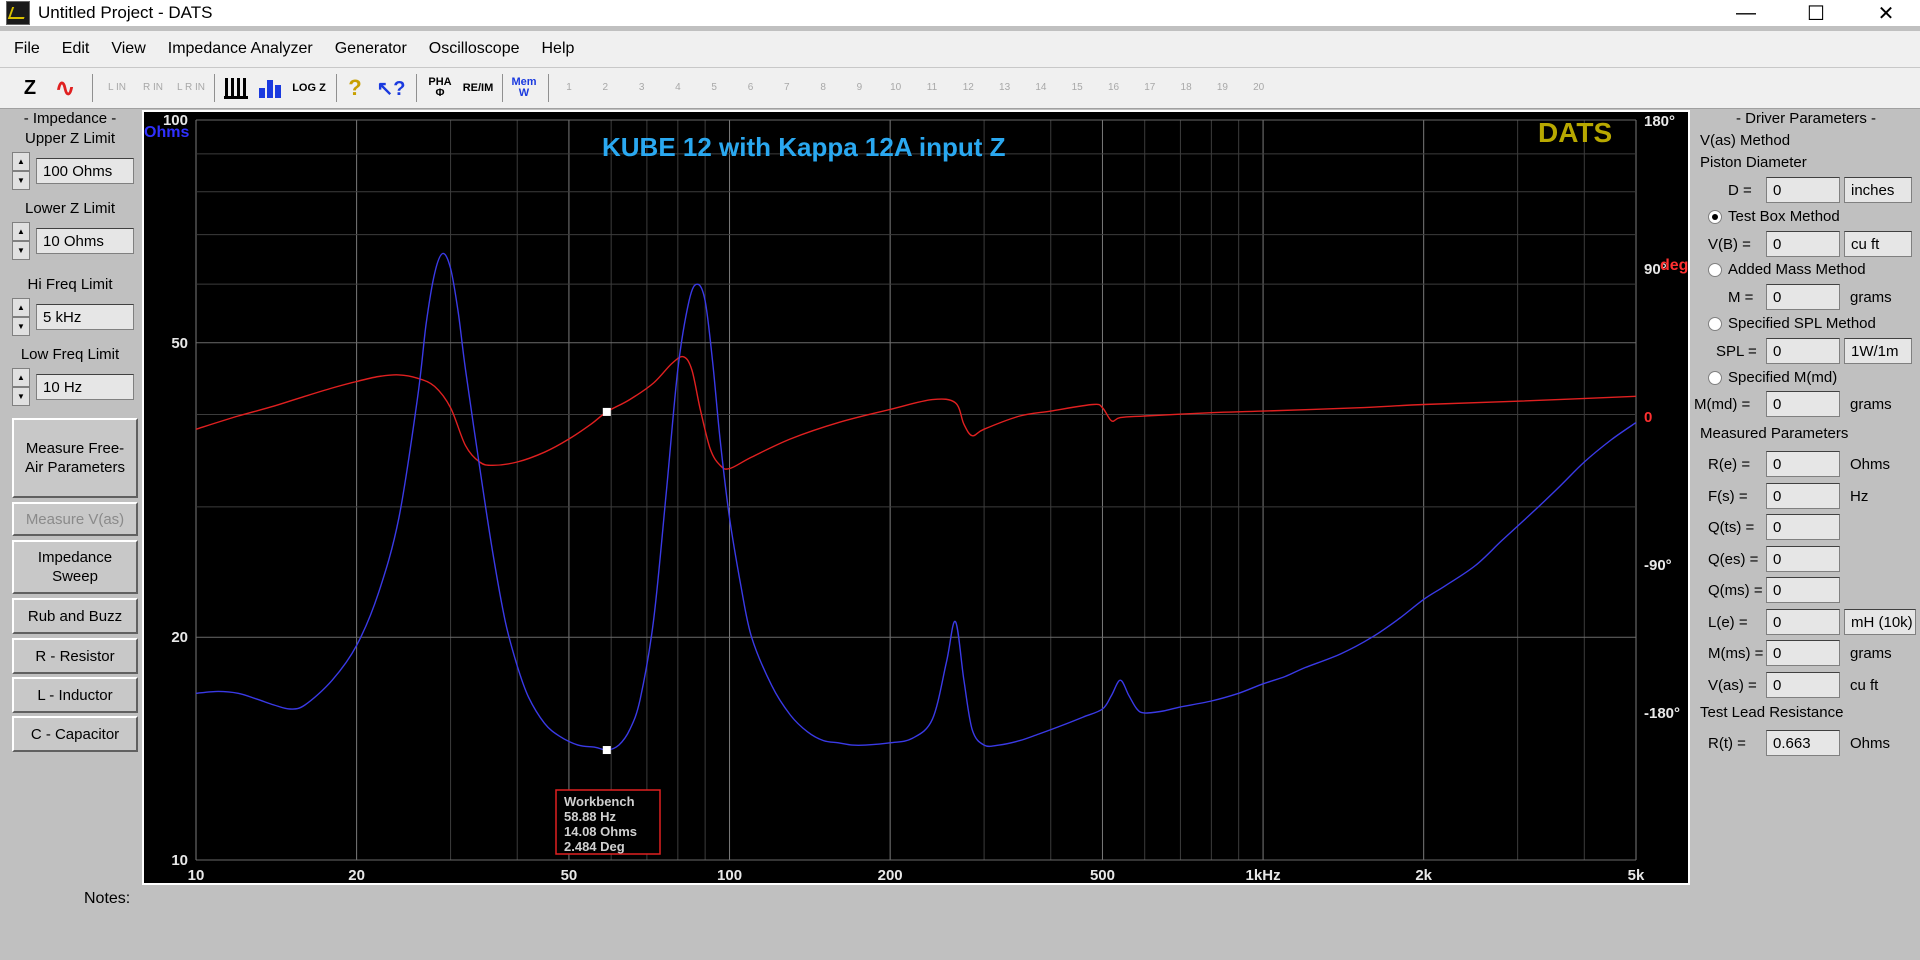  Describe the element at coordinates (75, 734) in the screenshot. I see `capacitor-button: C - Capacitor` at that location.